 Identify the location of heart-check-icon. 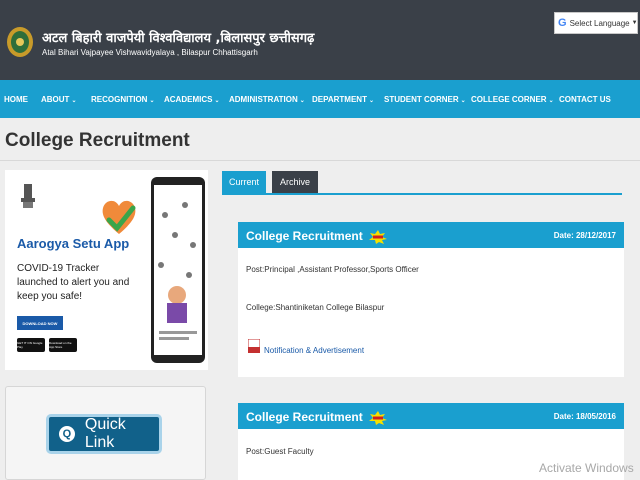
(119, 217).